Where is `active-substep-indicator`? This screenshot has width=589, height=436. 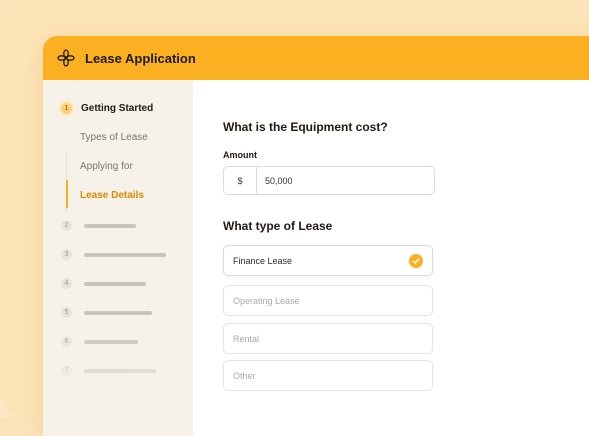 active-substep-indicator is located at coordinates (67, 194).